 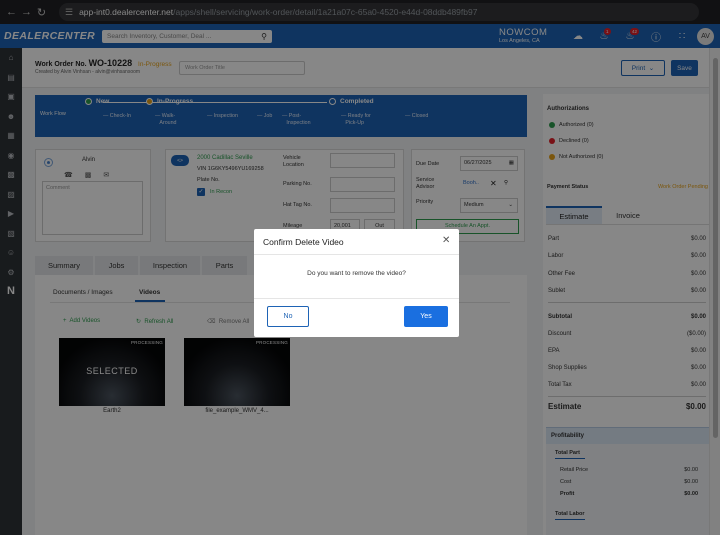 What do you see at coordinates (446, 240) in the screenshot?
I see `close-icon: ✕` at bounding box center [446, 240].